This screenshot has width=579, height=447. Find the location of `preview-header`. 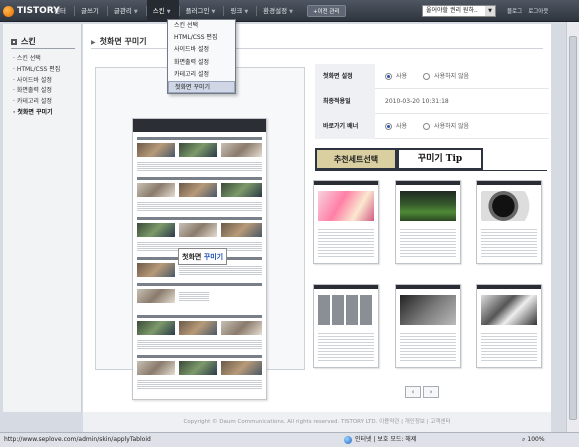

preview-header is located at coordinates (199, 125).